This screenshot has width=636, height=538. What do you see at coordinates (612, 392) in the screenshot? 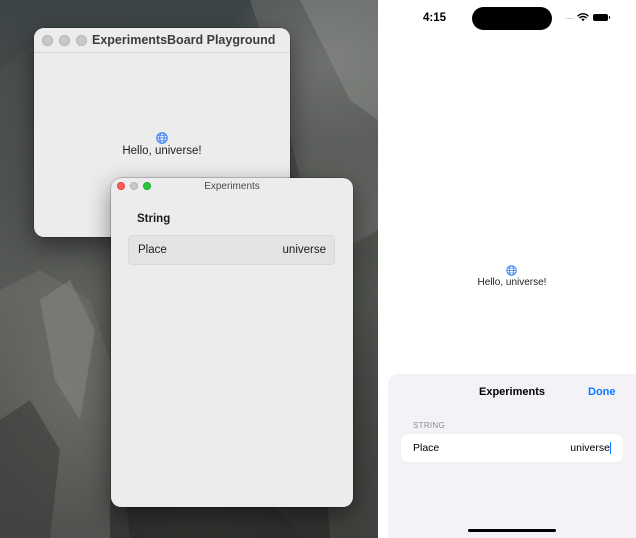
I see `done-button: Done` at bounding box center [612, 392].